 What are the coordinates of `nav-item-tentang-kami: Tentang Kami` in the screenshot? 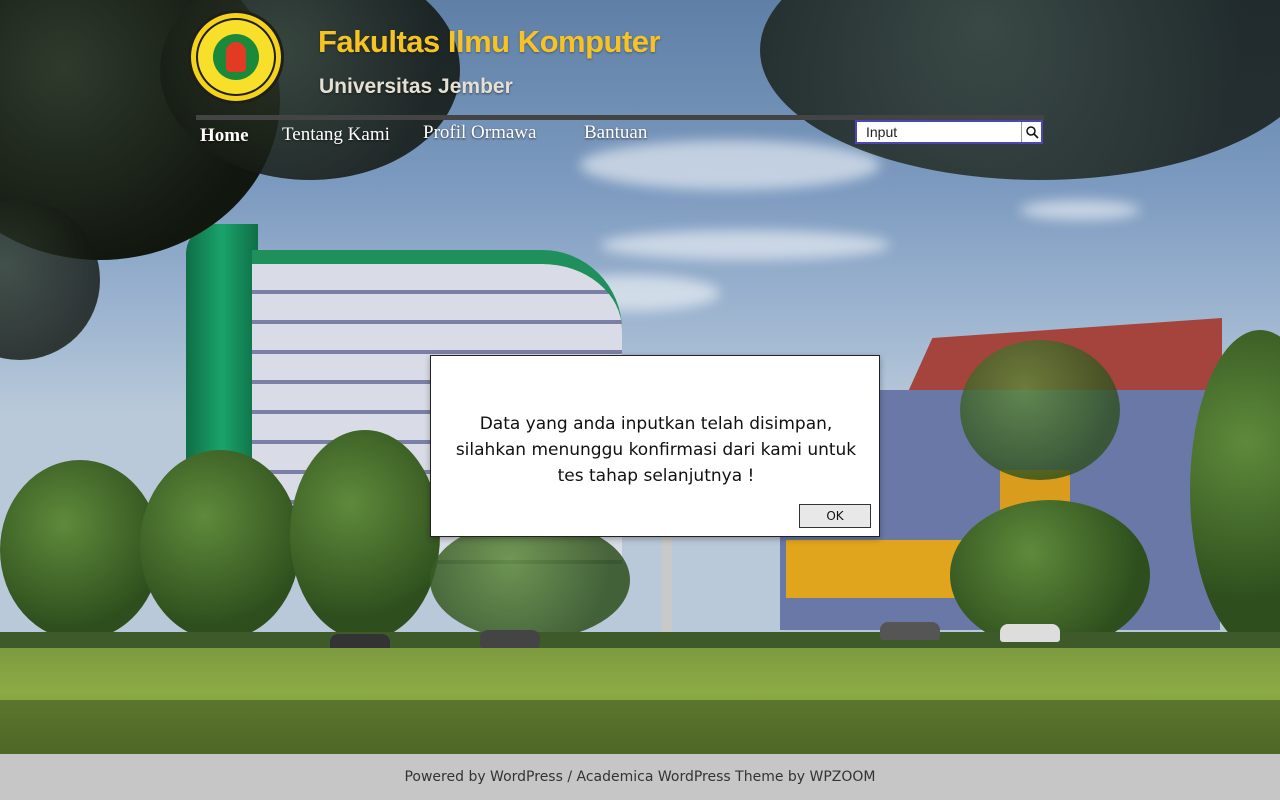 It's located at (336, 135).